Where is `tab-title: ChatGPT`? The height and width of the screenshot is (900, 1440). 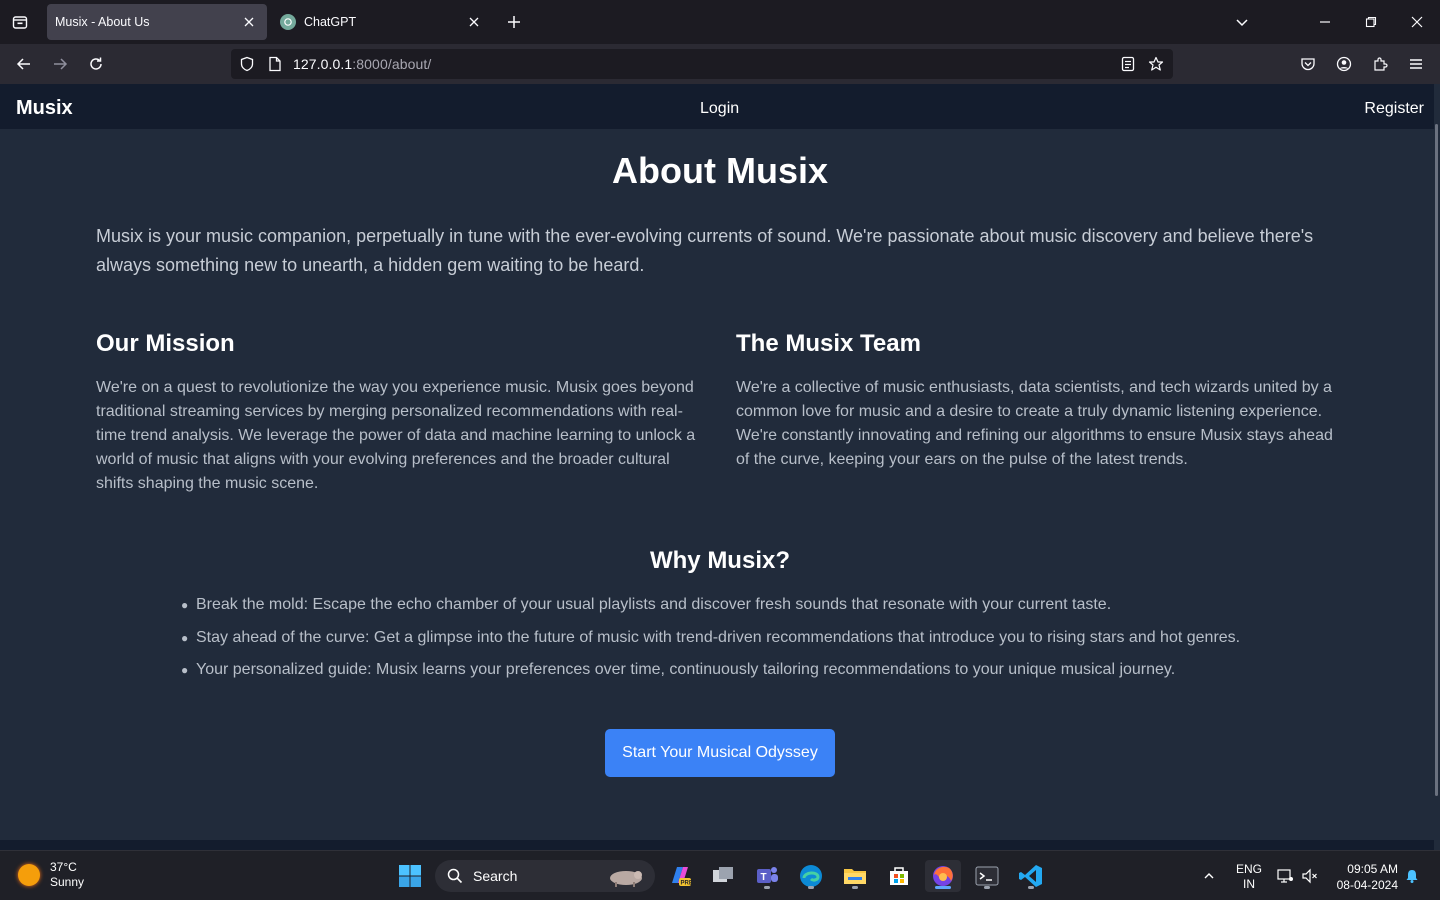 tab-title: ChatGPT is located at coordinates (330, 22).